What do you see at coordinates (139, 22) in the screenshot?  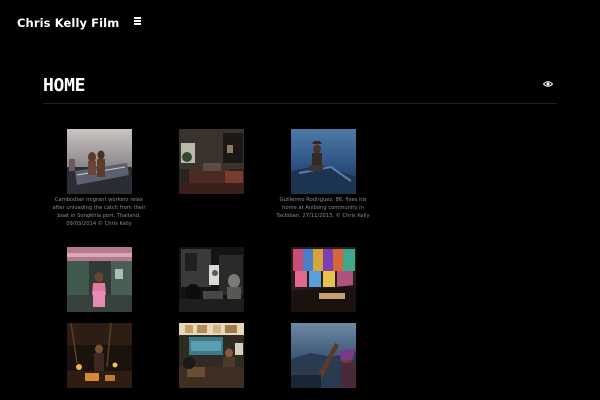 I see `hamburger-menu-icon` at bounding box center [139, 22].